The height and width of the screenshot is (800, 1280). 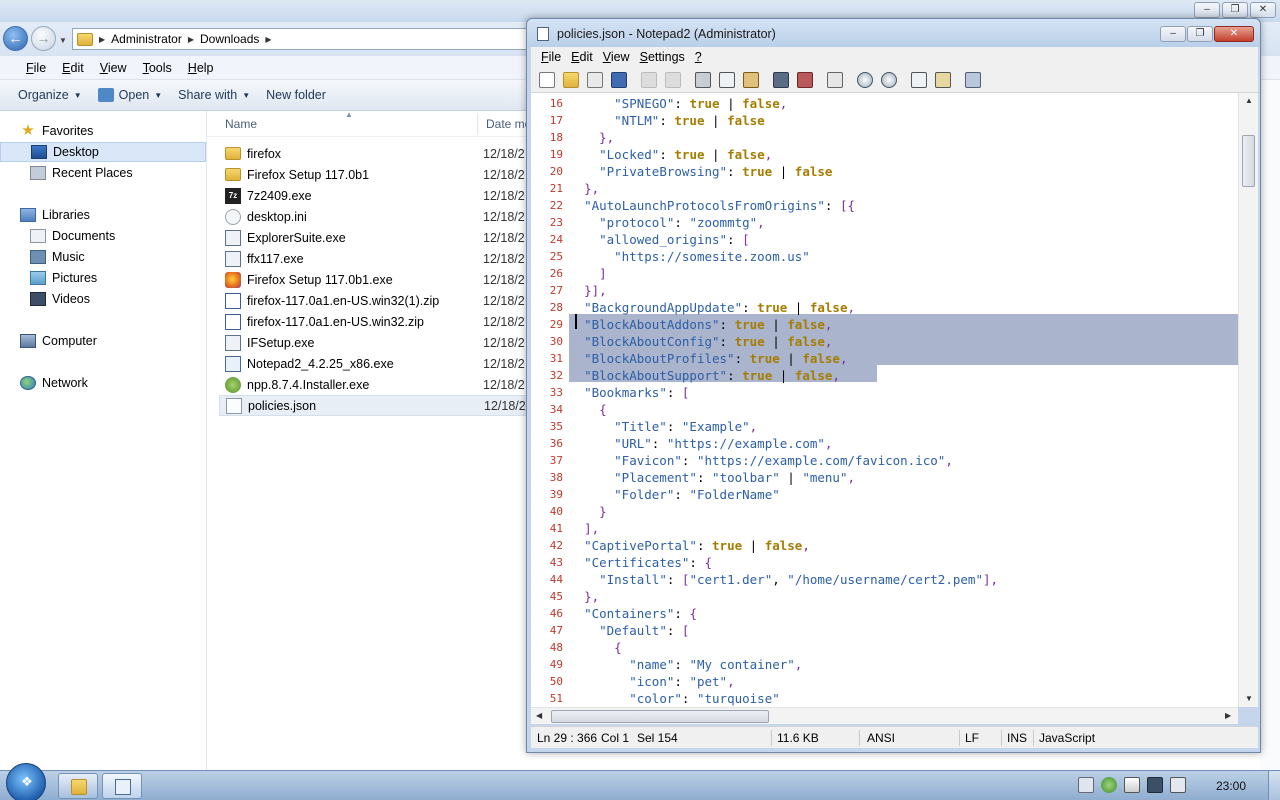 What do you see at coordinates (229, 39) in the screenshot?
I see `breadcrumb-downloads: Downloads` at bounding box center [229, 39].